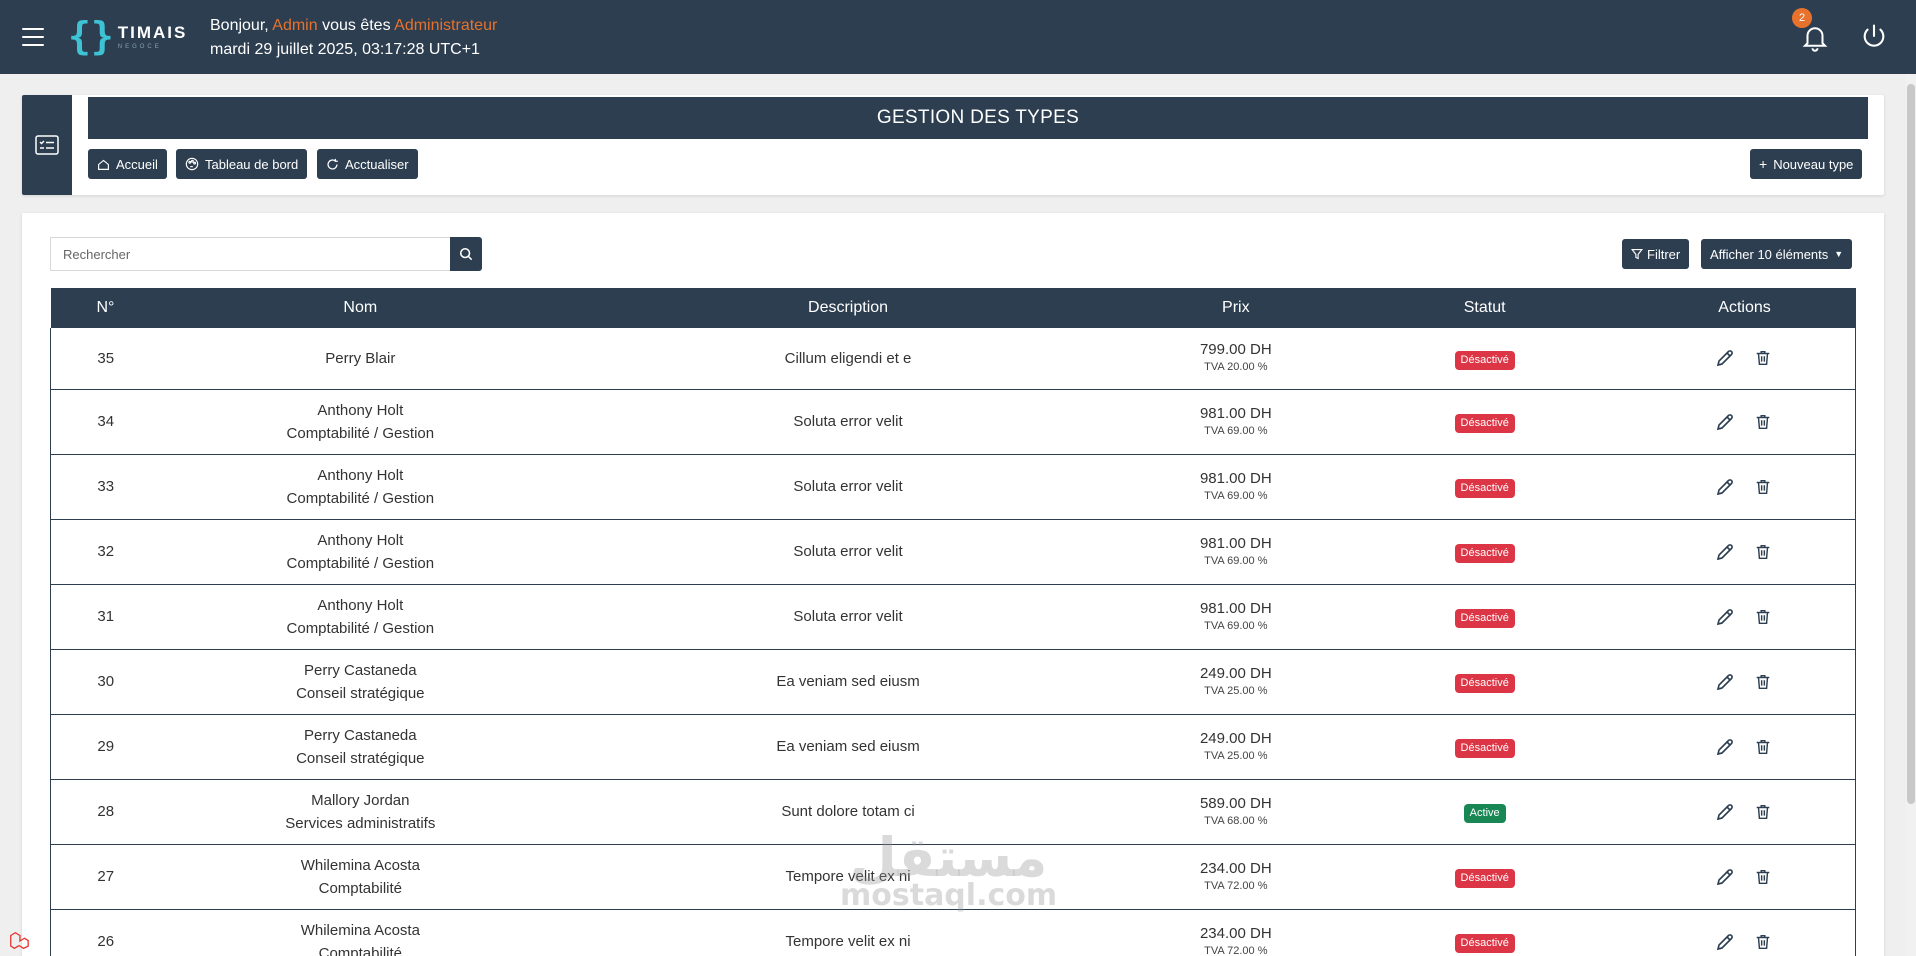 This screenshot has height=956, width=1916. Describe the element at coordinates (1484, 308) in the screenshot. I see `column-header-status: Statut` at that location.